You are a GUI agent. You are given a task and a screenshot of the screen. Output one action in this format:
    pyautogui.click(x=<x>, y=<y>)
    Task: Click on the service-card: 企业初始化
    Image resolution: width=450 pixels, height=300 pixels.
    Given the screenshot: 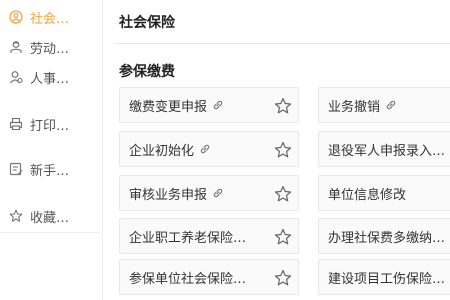 What is the action you would take?
    pyautogui.click(x=209, y=149)
    